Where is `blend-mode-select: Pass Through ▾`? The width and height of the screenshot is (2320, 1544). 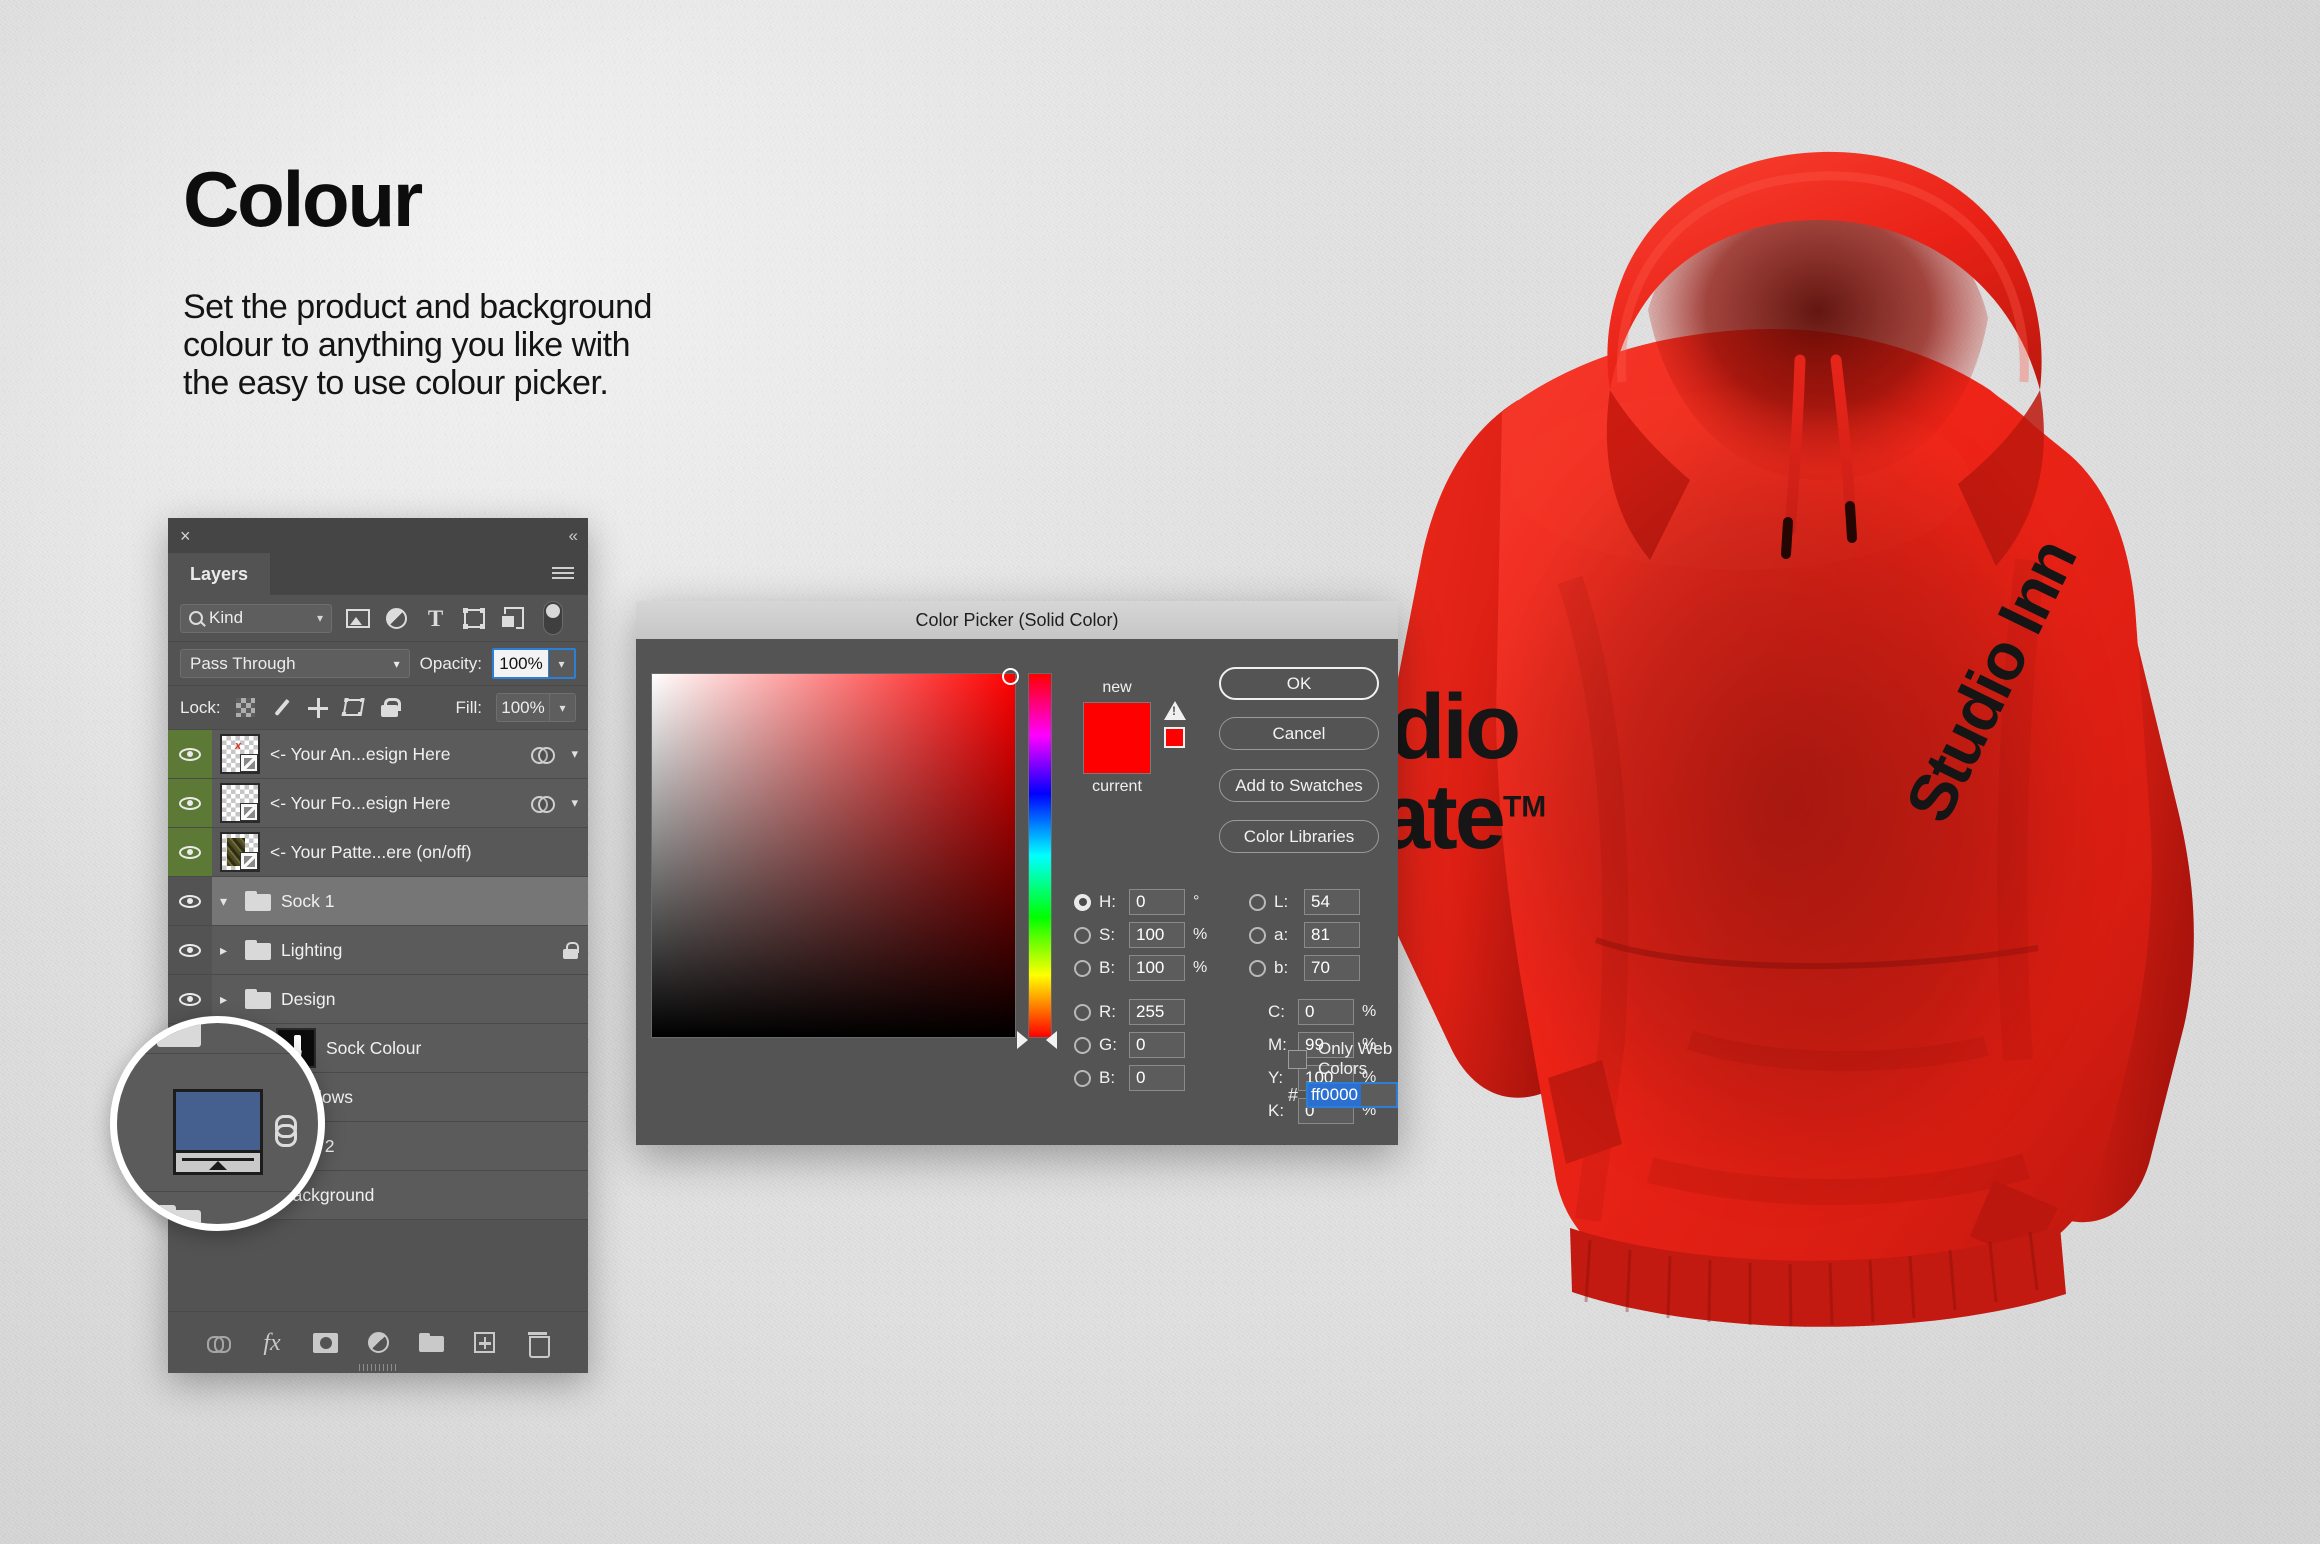 blend-mode-select: Pass Through ▾ is located at coordinates (295, 663).